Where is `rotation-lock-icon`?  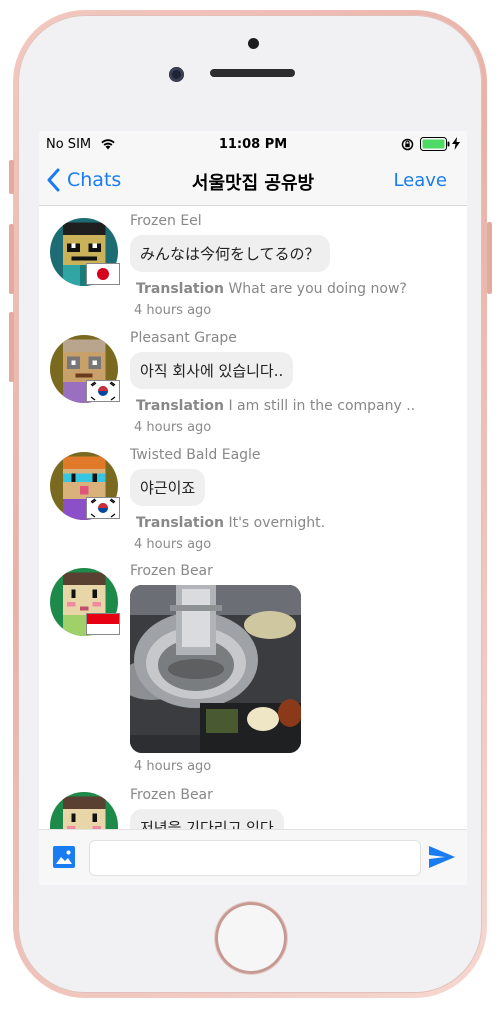
rotation-lock-icon is located at coordinates (407, 144).